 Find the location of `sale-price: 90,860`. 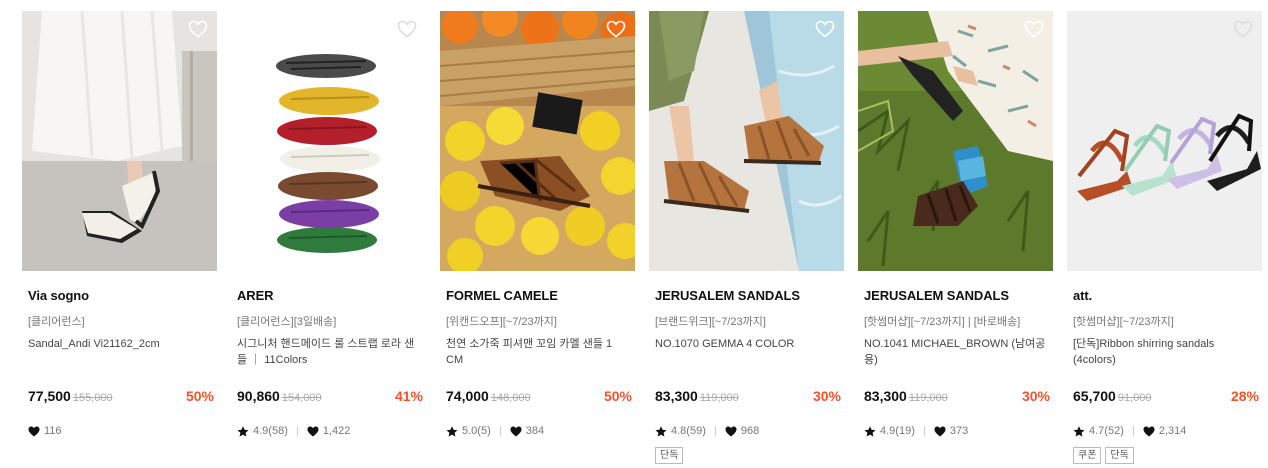

sale-price: 90,860 is located at coordinates (258, 396).